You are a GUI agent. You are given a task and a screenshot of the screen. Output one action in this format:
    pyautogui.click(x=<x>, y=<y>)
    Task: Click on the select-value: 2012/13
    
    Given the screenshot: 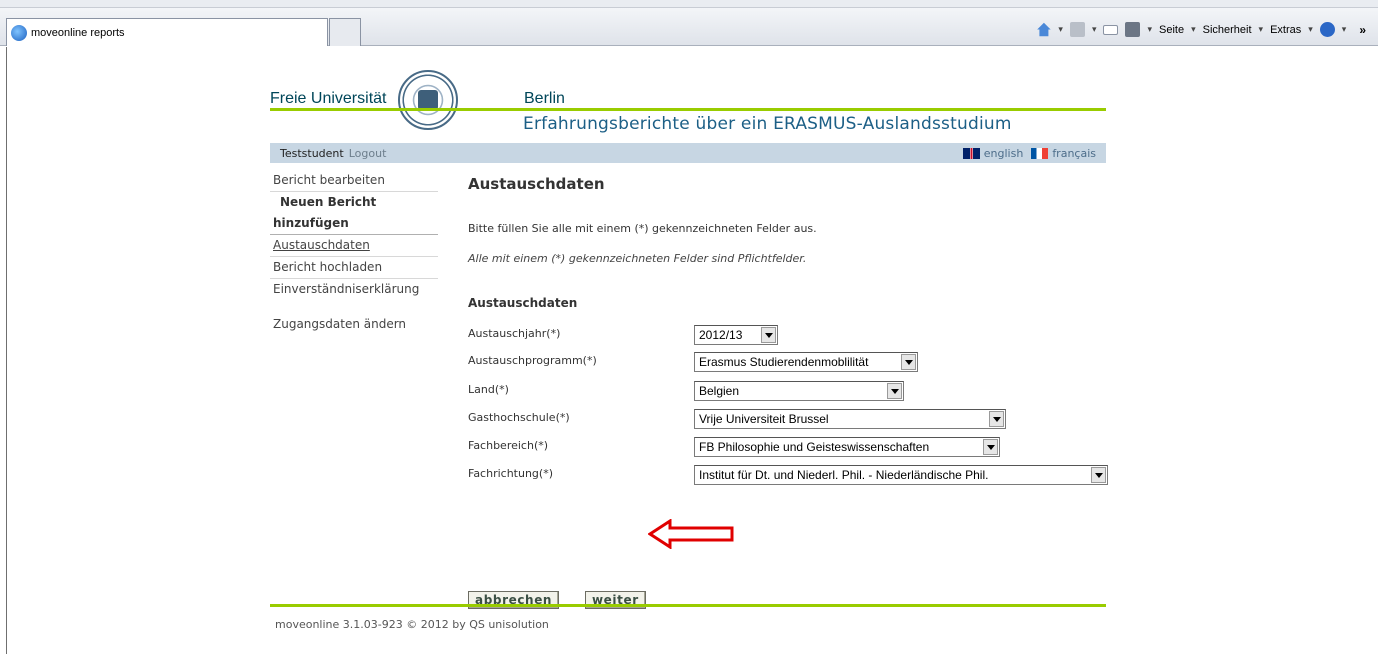 What is the action you would take?
    pyautogui.click(x=721, y=335)
    